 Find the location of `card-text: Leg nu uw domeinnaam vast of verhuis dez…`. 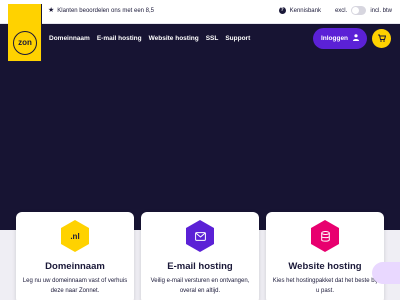

card-text: Leg nu uw domeinnaam vast of verhuis dez… is located at coordinates (75, 286).